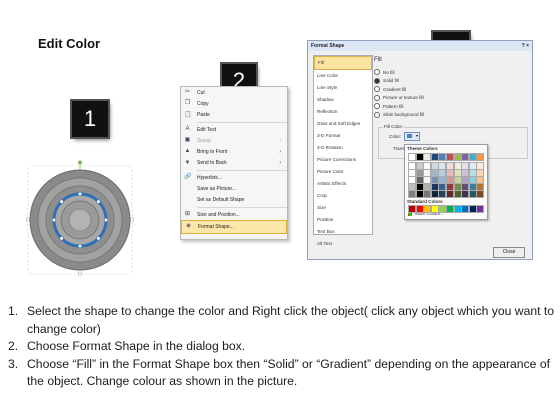 Image resolution: width=560 pixels, height=420 pixels. I want to click on menu-item-label: Bring to Front, so click(212, 152).